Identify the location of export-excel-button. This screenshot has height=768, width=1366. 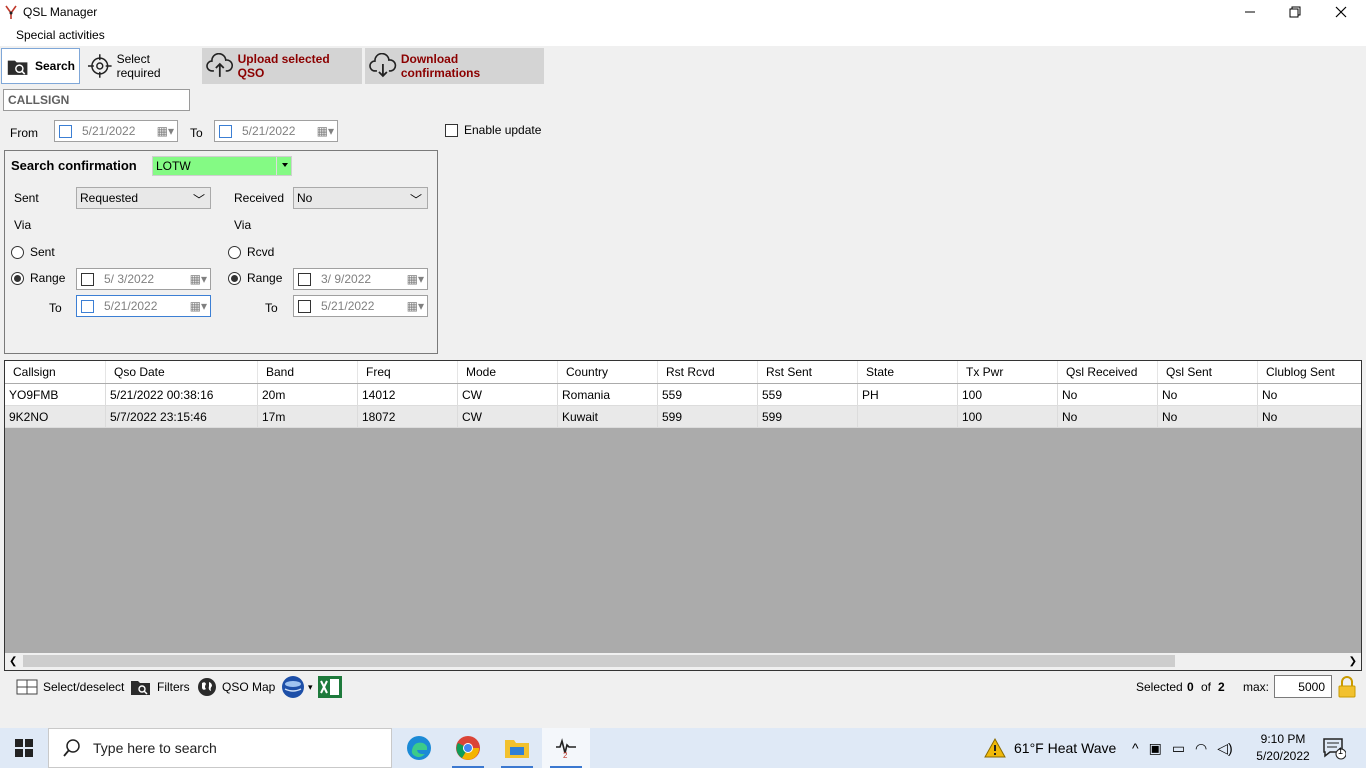
(330, 687).